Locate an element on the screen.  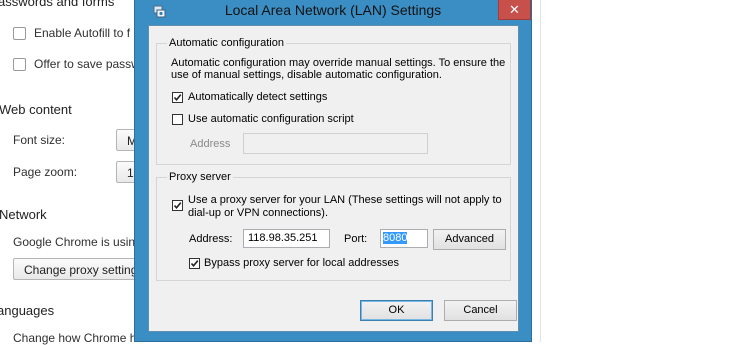
autofill-label: Enable Autofill to f is located at coordinates (82, 33).